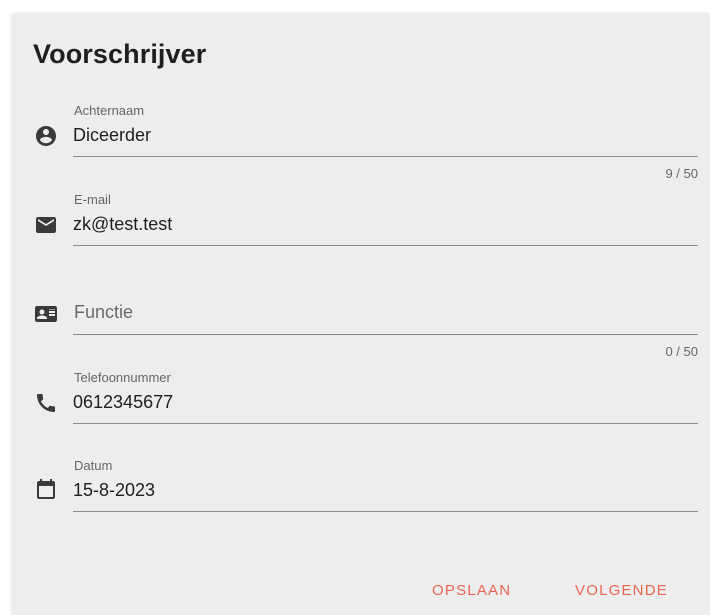 The image size is (710, 615). Describe the element at coordinates (385, 511) in the screenshot. I see `date-underline` at that location.